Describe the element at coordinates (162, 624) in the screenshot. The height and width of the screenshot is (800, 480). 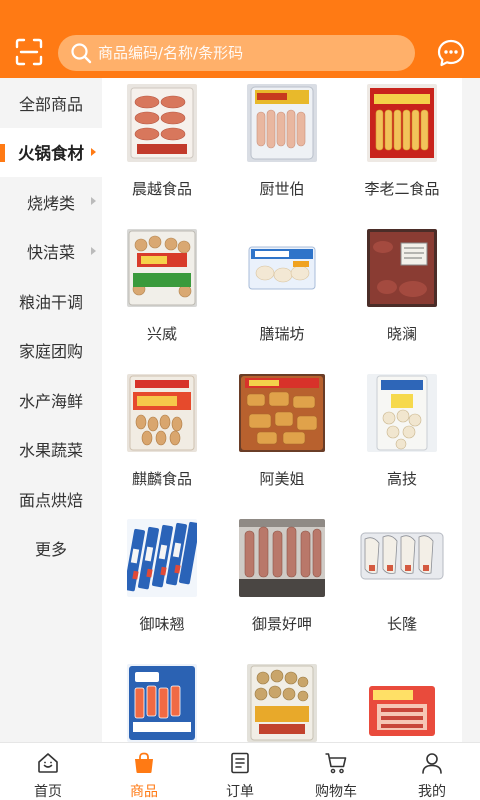
I see `brand-name: 御味翘` at that location.